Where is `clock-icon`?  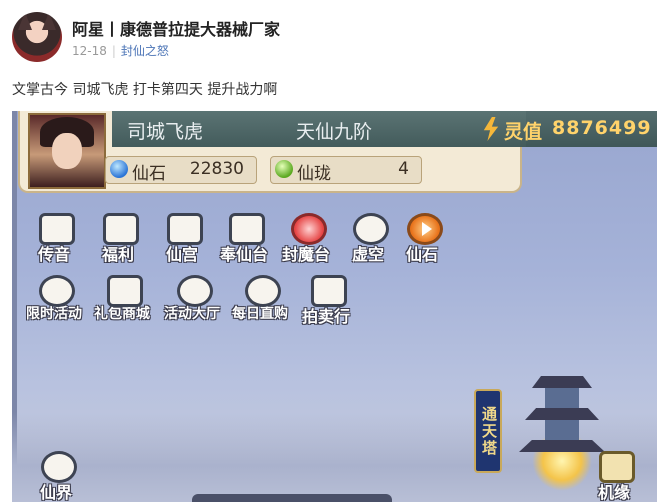 clock-icon is located at coordinates (54, 289).